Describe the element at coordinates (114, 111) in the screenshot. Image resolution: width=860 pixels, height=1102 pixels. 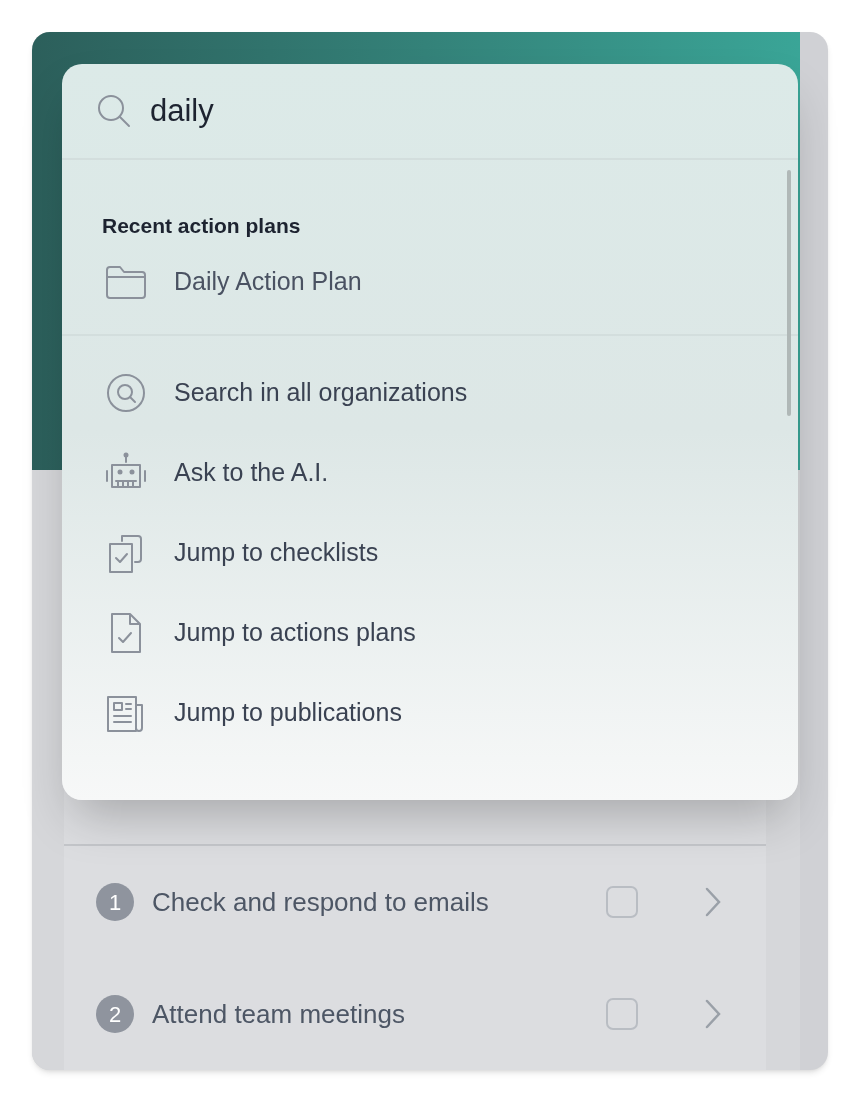
I see `search-icon` at that location.